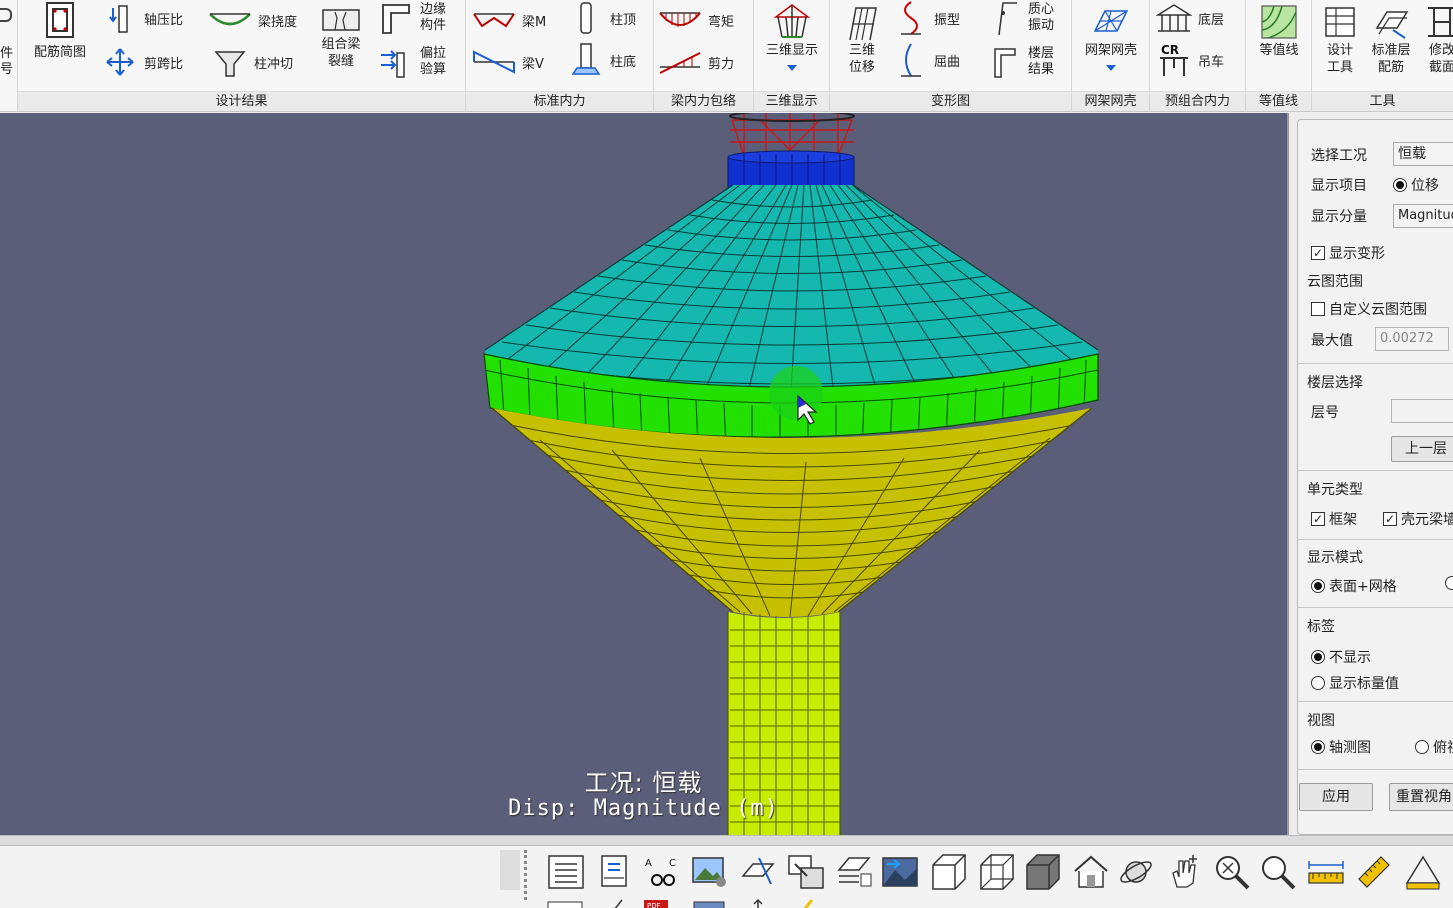  Describe the element at coordinates (1197, 101) in the screenshot. I see `group-label-precombined: 预组合内力` at that location.